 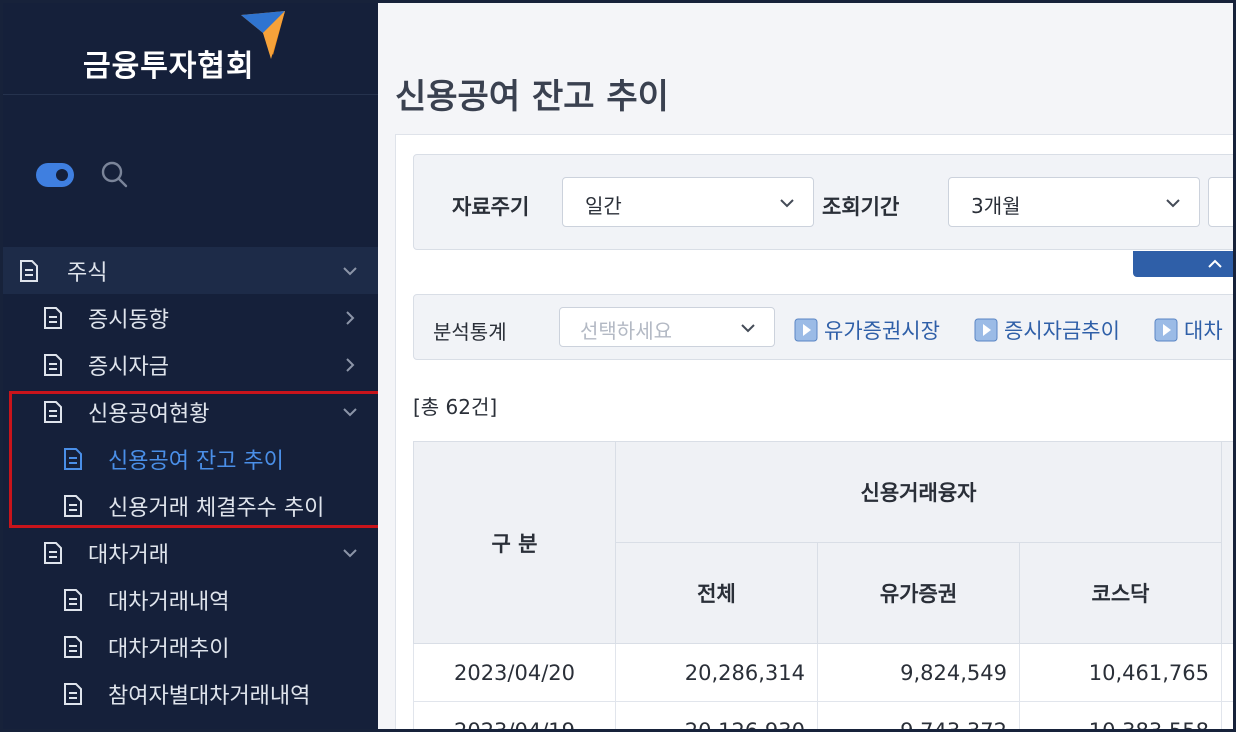 I want to click on sidebar-item-credit-status: 신용공여현황, so click(x=190, y=411).